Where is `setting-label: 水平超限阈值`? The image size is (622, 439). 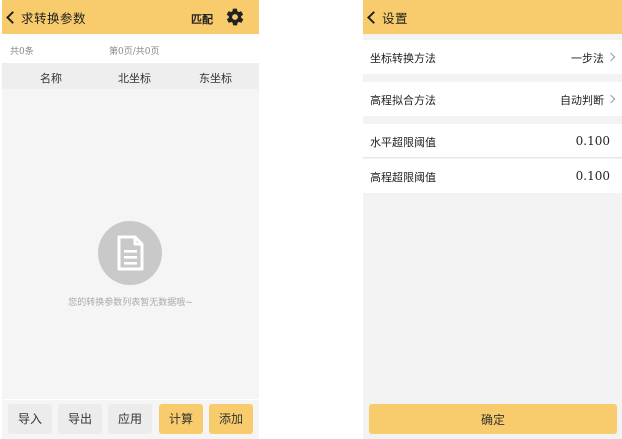 setting-label: 水平超限阈值 is located at coordinates (403, 142).